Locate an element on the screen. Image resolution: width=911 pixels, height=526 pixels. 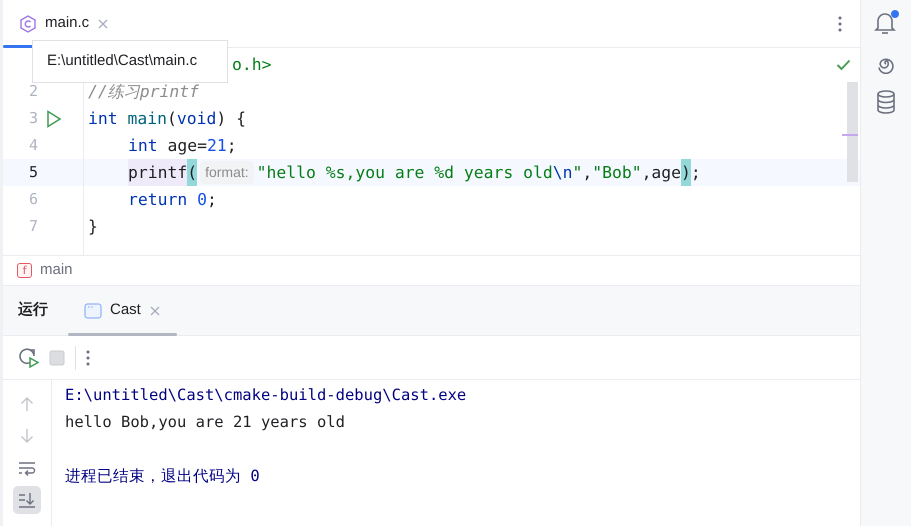
line-number: 4 is located at coordinates (33, 145).